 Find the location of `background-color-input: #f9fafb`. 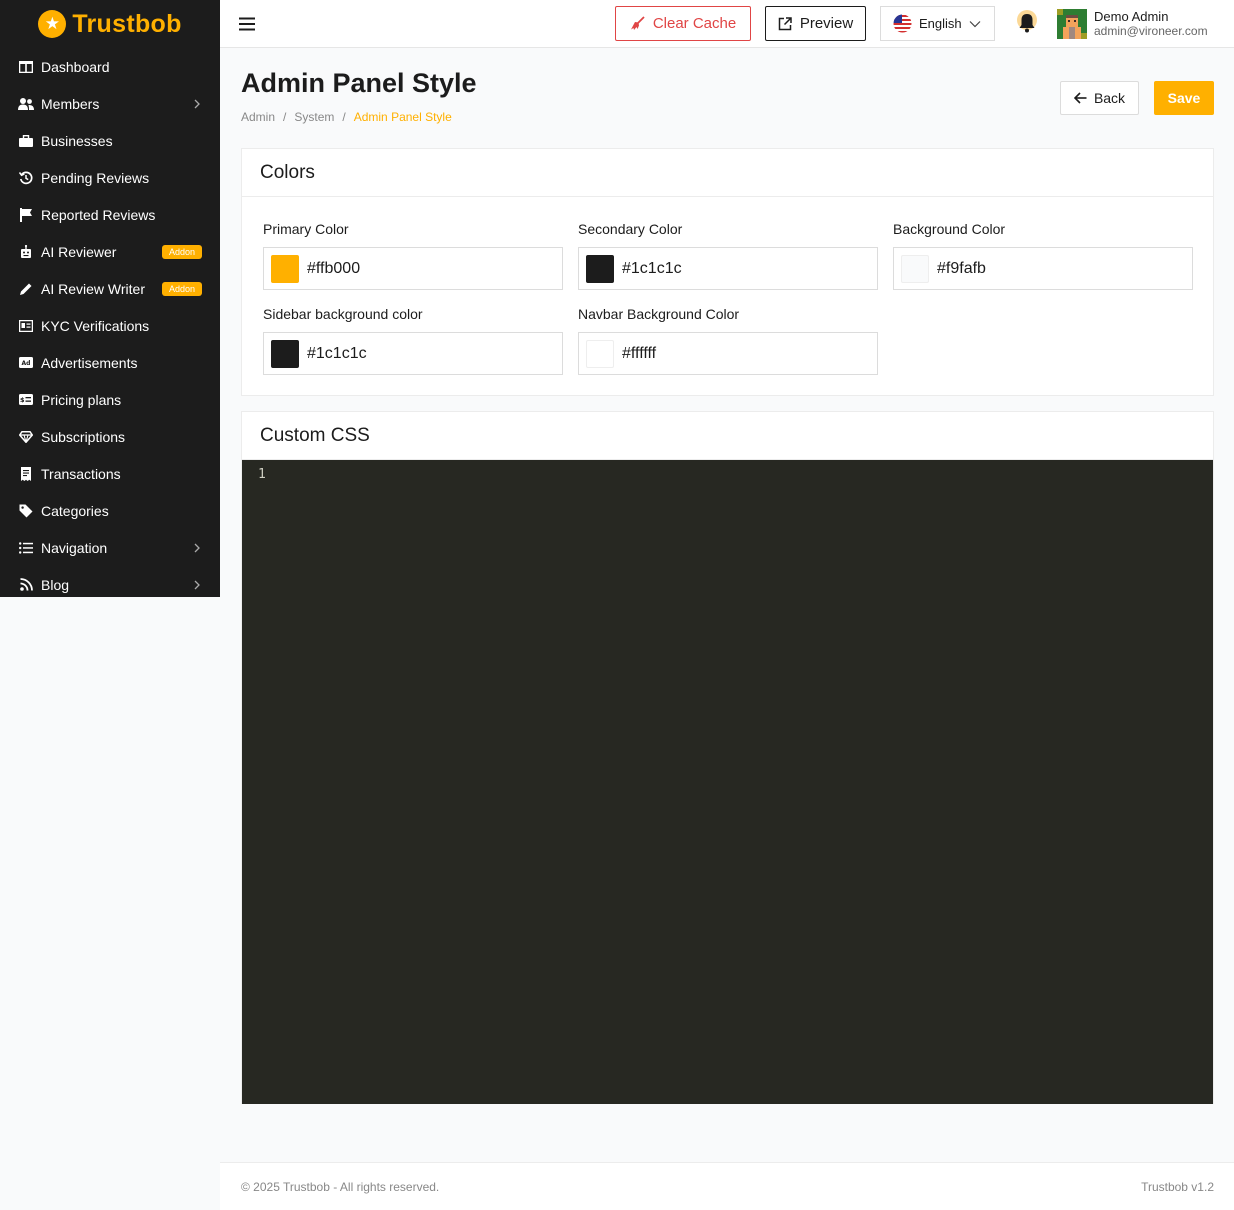

background-color-input: #f9fafb is located at coordinates (1043, 268).